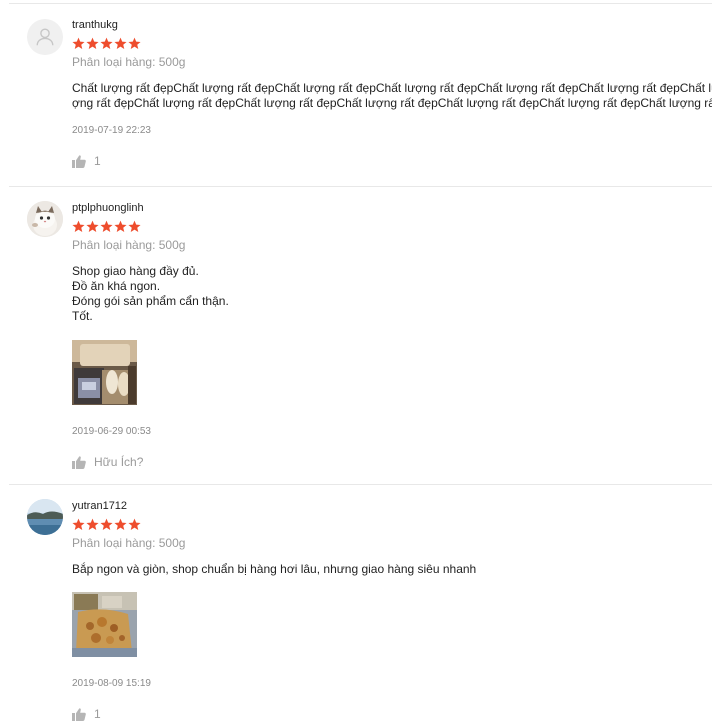 The height and width of the screenshot is (721, 712). Describe the element at coordinates (392, 208) in the screenshot. I see `review-username: ptplphuonglinh` at that location.